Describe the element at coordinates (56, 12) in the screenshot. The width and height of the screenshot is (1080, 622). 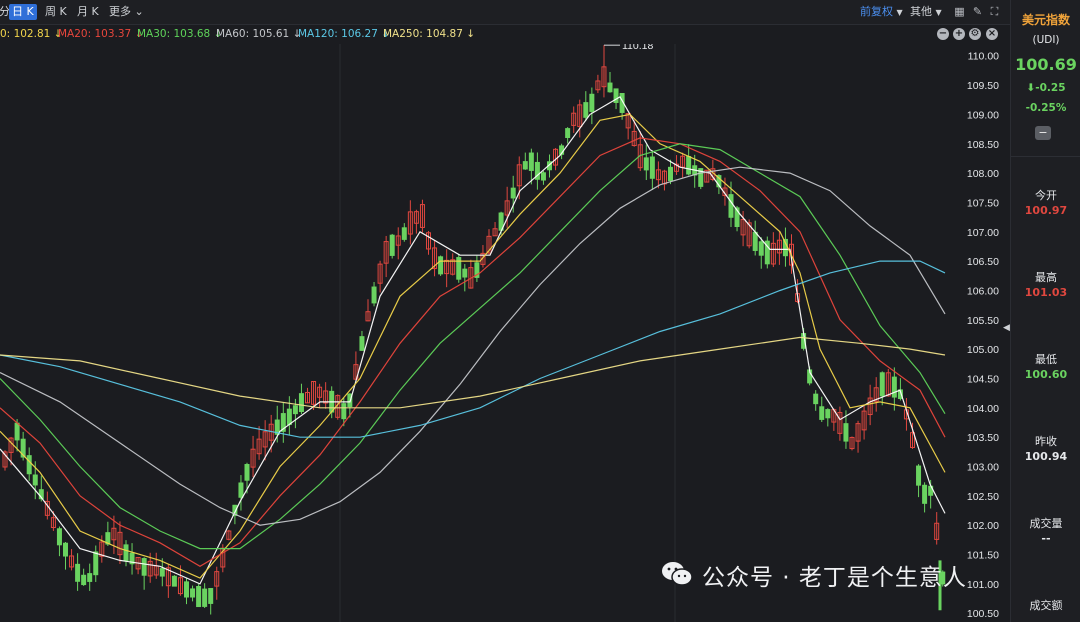
I see `tab-week-k: 周 K` at that location.